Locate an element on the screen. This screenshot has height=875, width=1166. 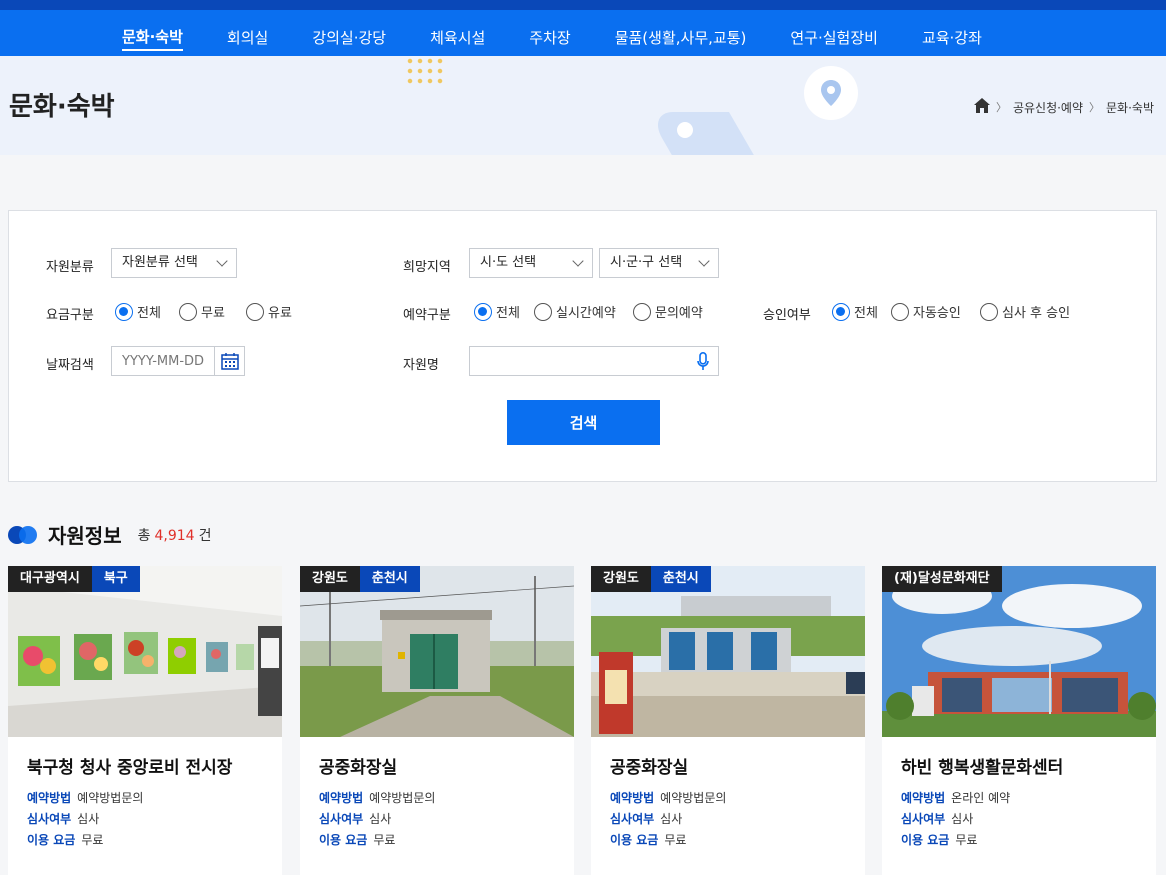
results-count: 총 4,914 건 is located at coordinates (175, 535).